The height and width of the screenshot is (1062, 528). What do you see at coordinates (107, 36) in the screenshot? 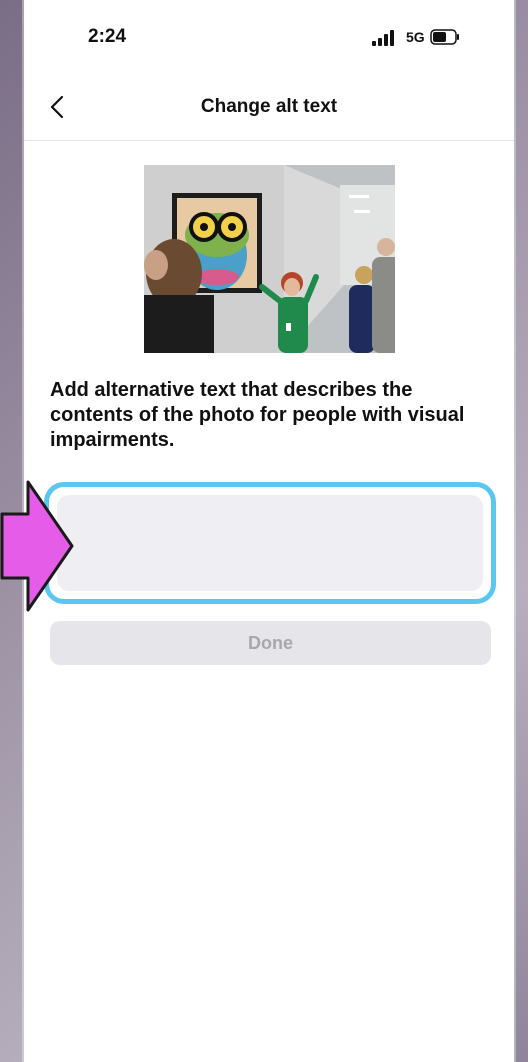
I see `status-time: 2:24` at bounding box center [107, 36].